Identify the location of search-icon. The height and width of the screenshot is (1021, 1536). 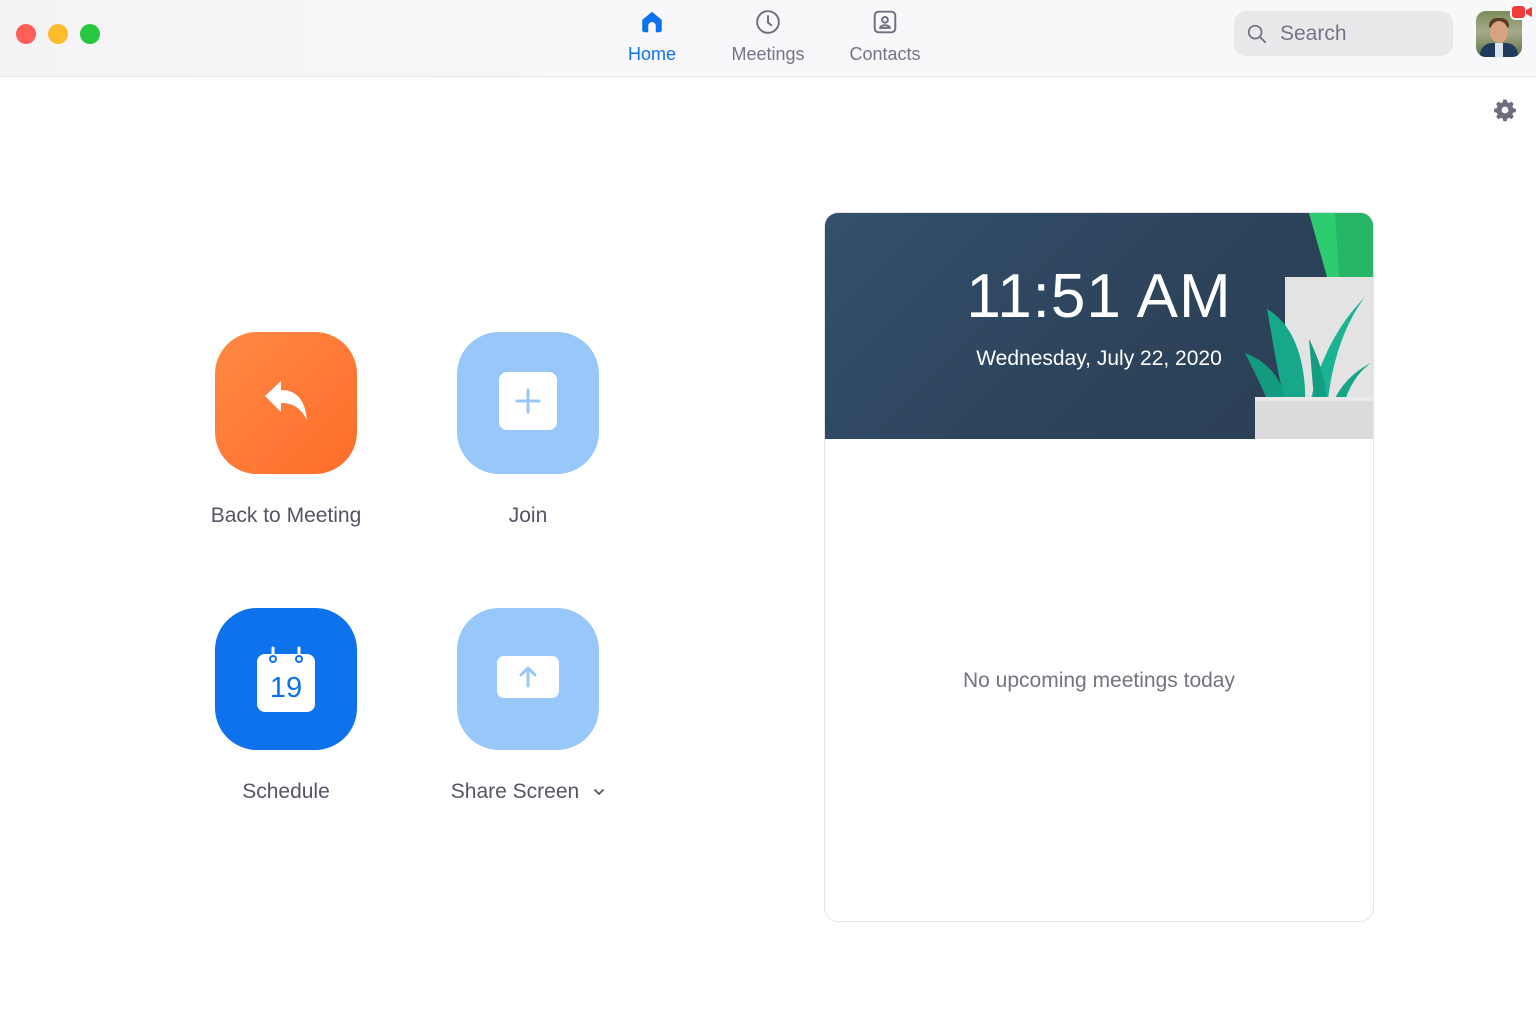
(1257, 34).